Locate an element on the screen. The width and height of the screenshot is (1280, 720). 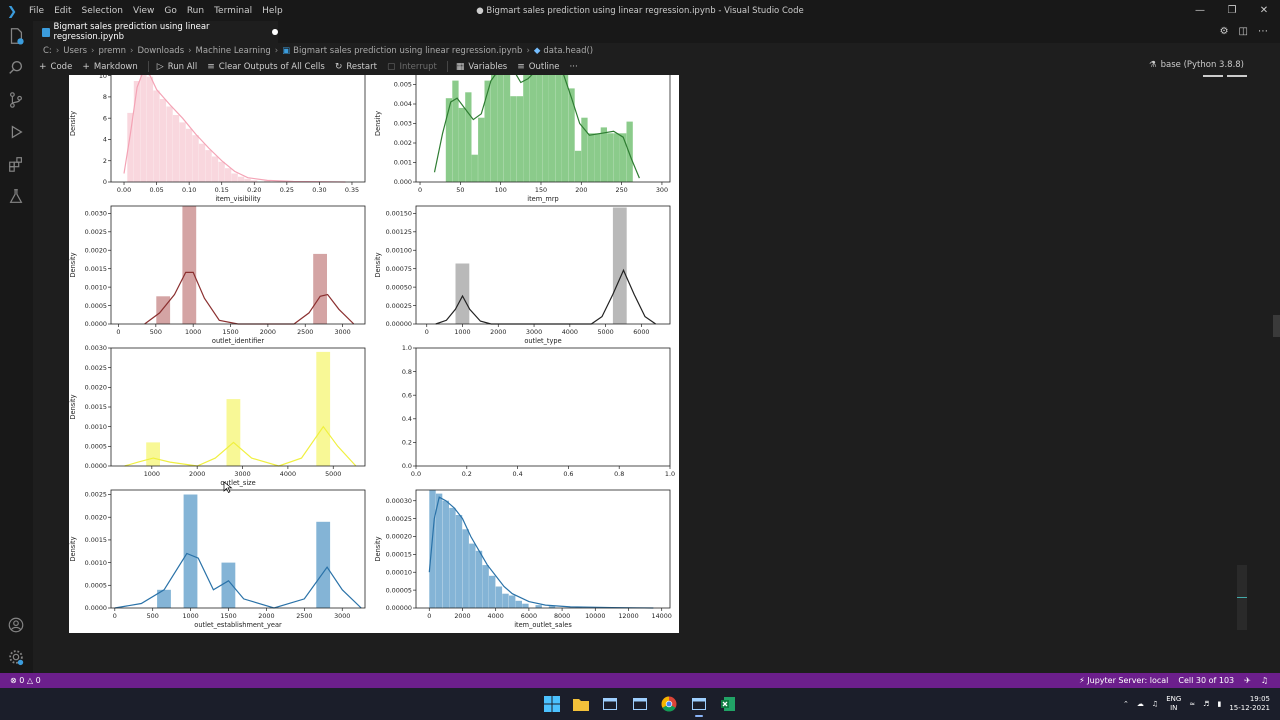
wifi-icon: ≈ is located at coordinates (1192, 704).